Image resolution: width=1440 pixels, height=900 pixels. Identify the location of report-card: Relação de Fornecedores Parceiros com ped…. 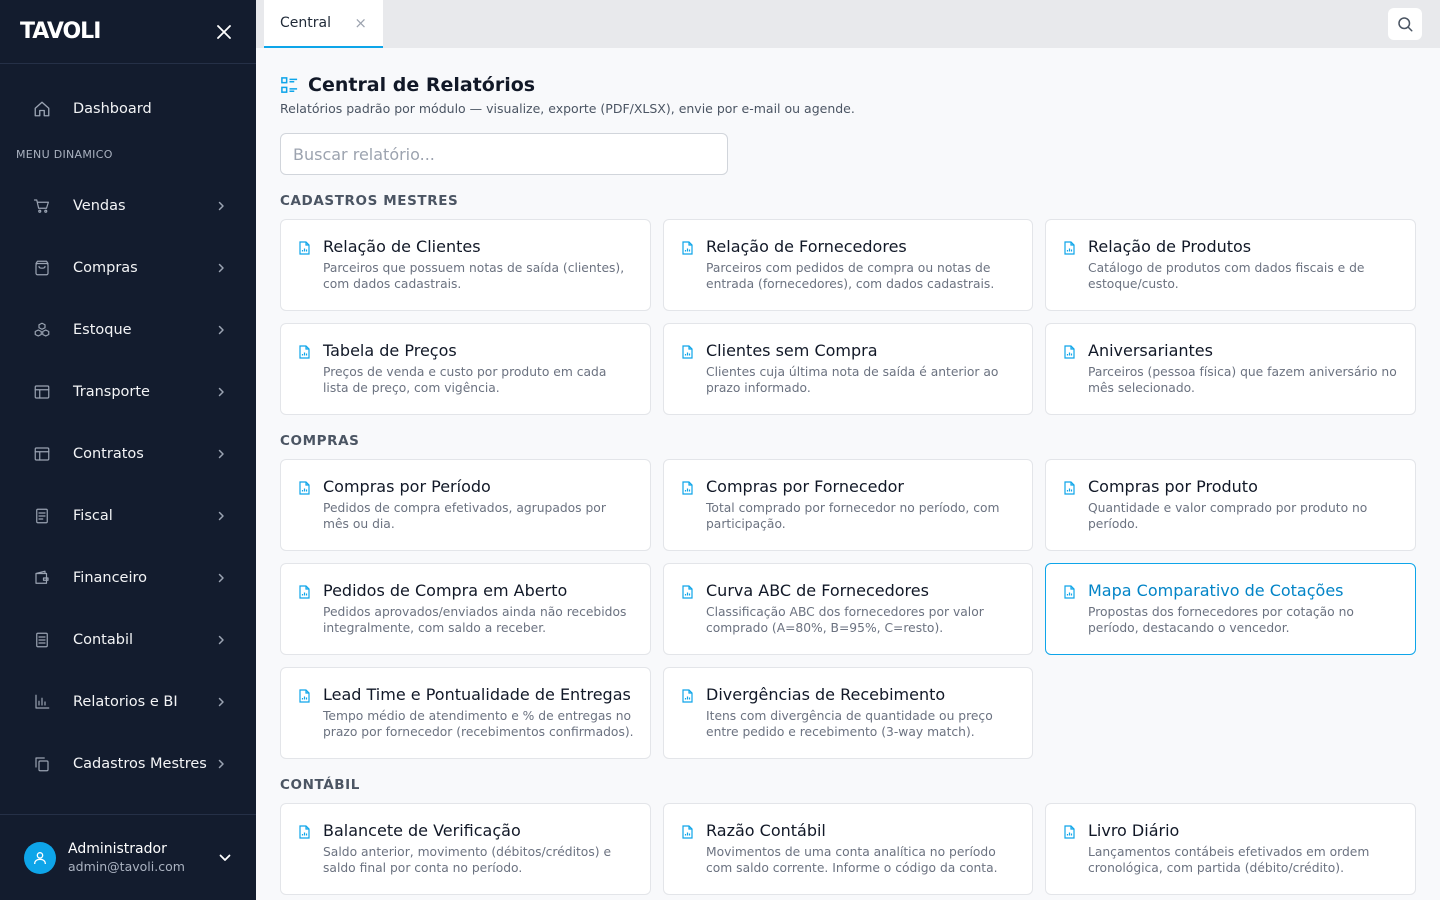
(848, 265).